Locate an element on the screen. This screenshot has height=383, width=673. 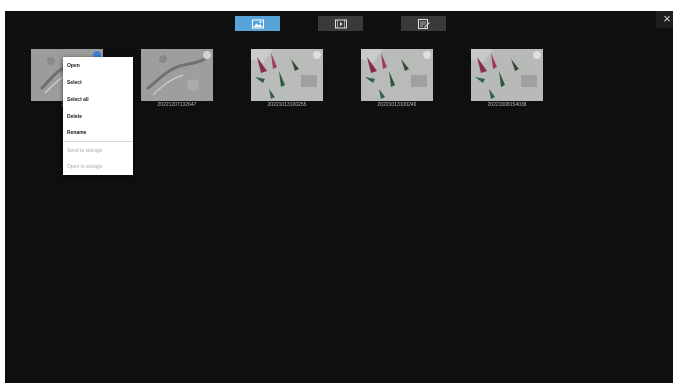
thumbnail-caption: 20221013100249 is located at coordinates (397, 105).